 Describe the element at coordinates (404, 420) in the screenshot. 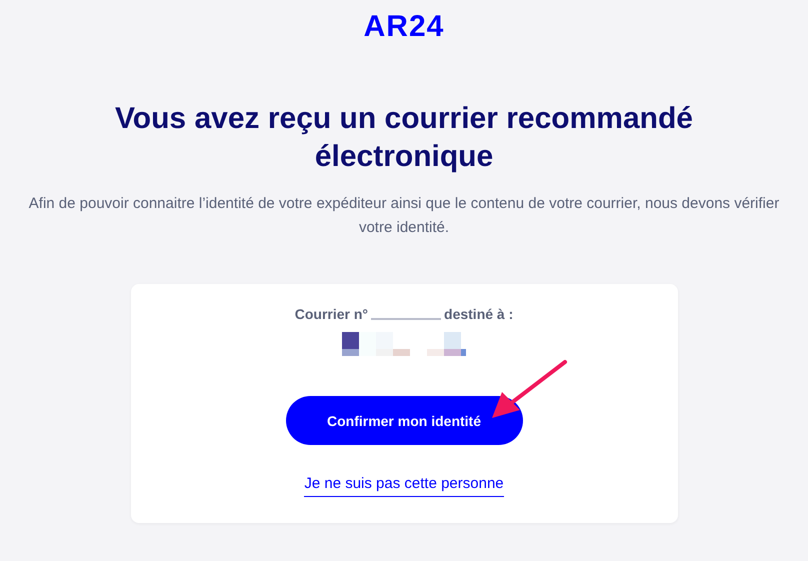

I see `confirm-button: Confirmer mon identité` at that location.